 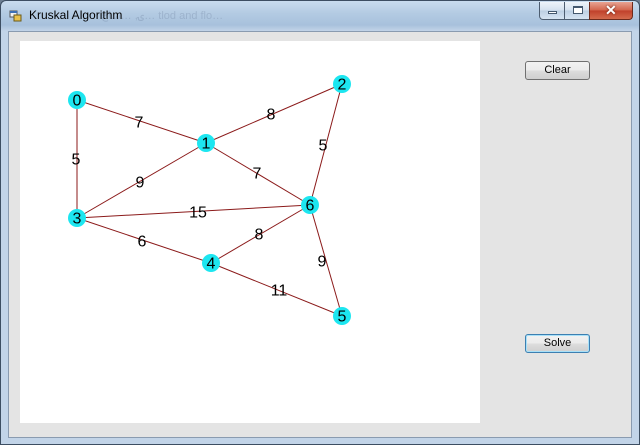 I want to click on edge-weight-3-6: 15, so click(x=198, y=213).